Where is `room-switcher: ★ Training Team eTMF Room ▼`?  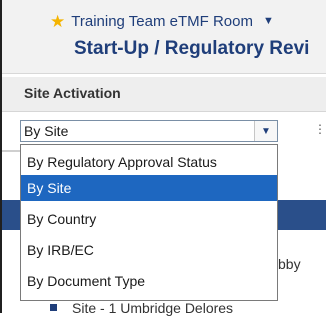 room-switcher: ★ Training Team eTMF Room ▼ is located at coordinates (162, 21).